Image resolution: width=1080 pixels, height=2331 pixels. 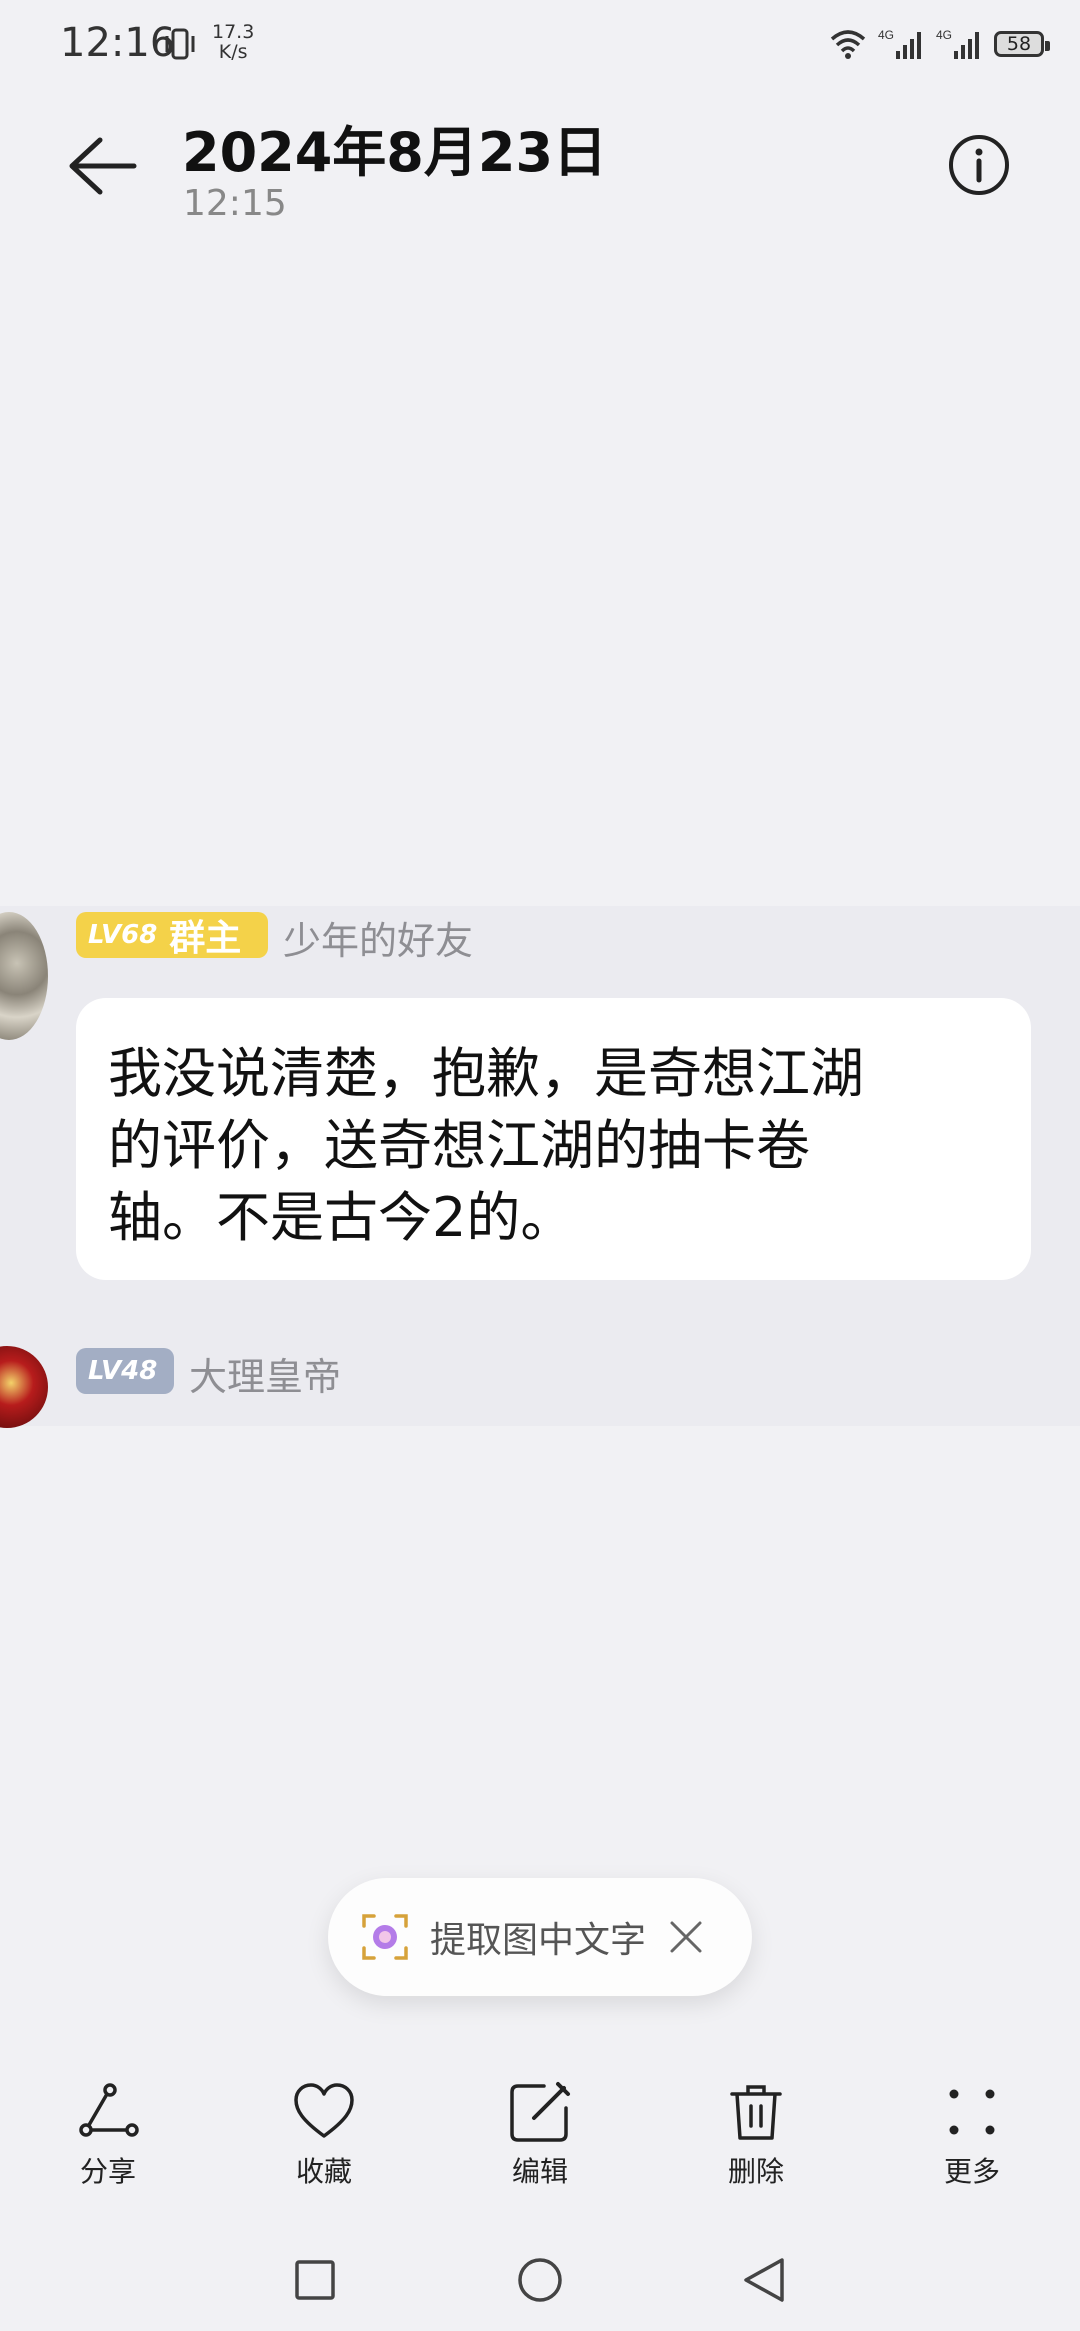 I want to click on trash-icon, so click(x=756, y=2112).